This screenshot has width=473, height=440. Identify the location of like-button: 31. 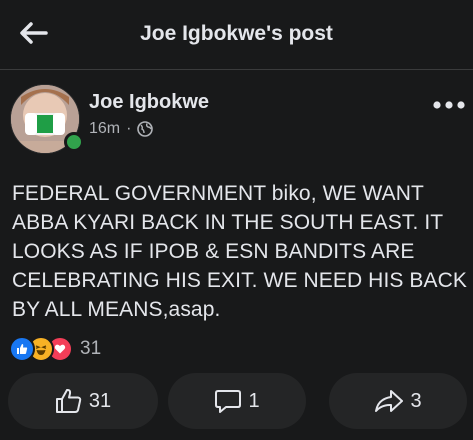
(83, 401).